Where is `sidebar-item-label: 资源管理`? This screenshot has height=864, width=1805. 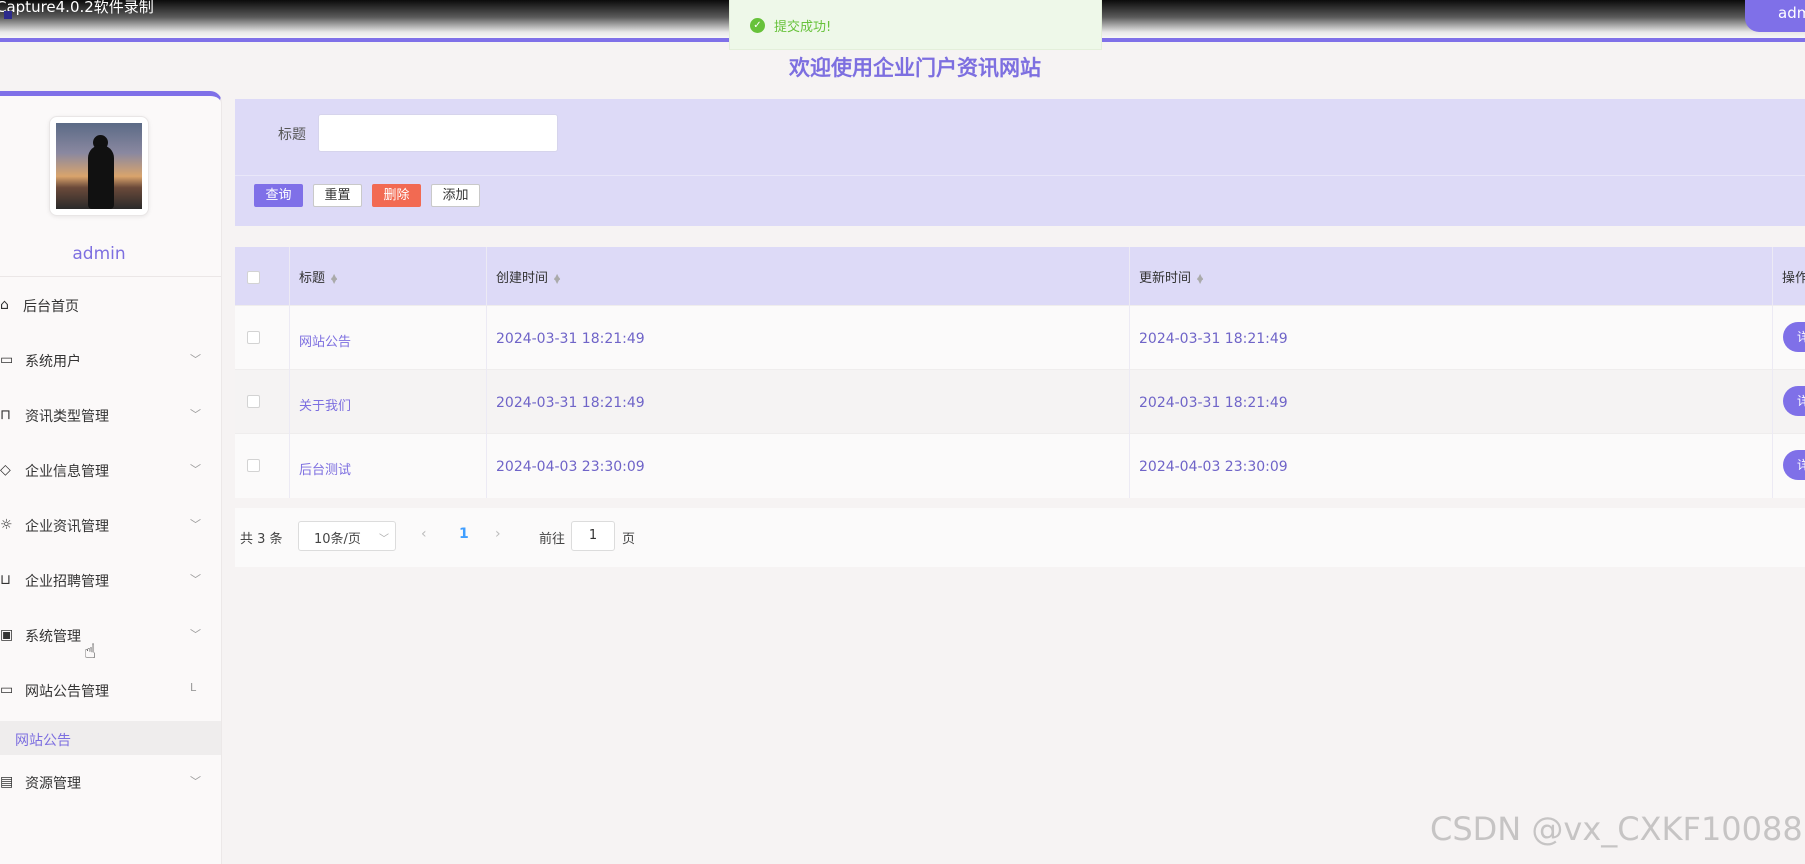 sidebar-item-label: 资源管理 is located at coordinates (53, 784).